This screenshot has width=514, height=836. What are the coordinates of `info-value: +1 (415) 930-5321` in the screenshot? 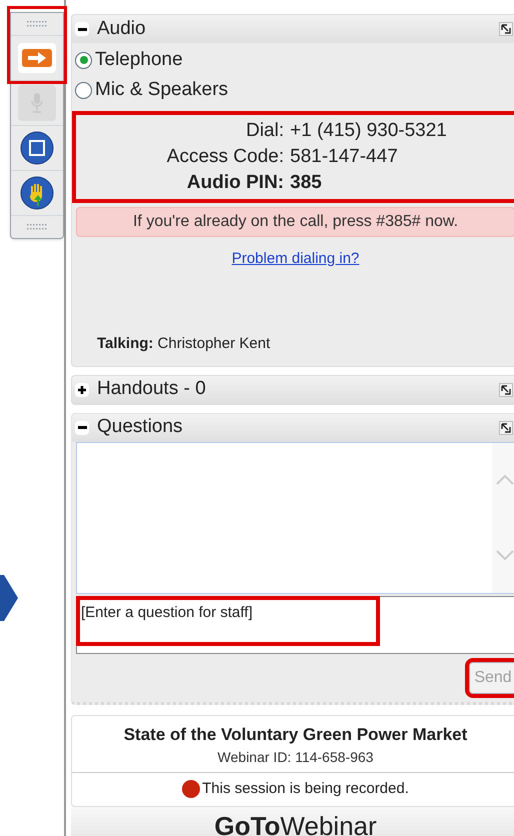 It's located at (369, 131).